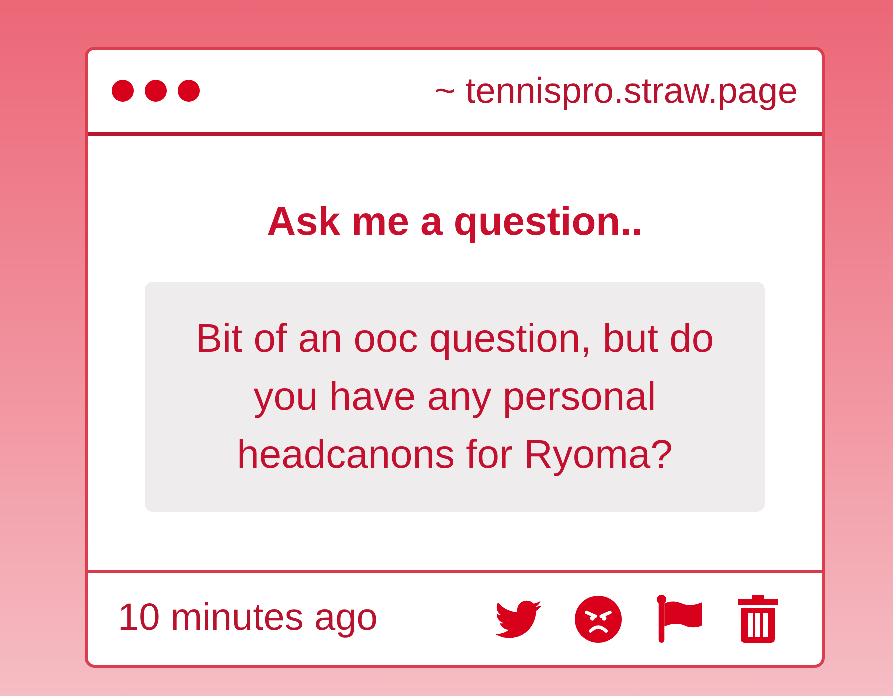  I want to click on flag-icon, so click(680, 619).